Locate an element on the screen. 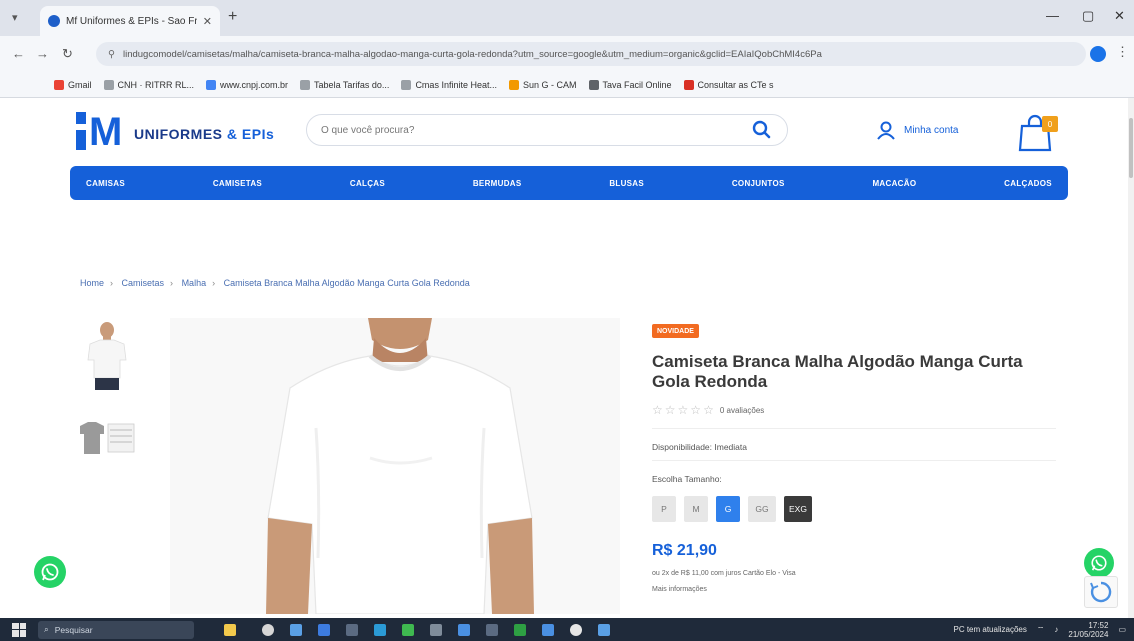  whatsapp-float-button is located at coordinates (50, 572).